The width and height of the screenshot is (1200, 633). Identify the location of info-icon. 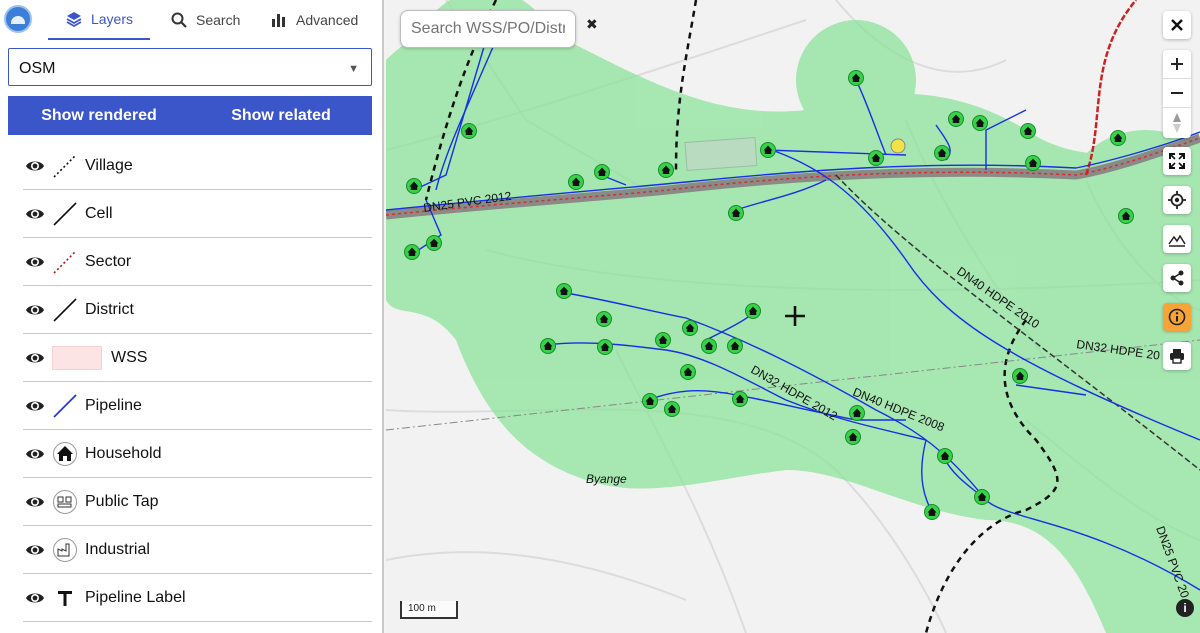
(1177, 317).